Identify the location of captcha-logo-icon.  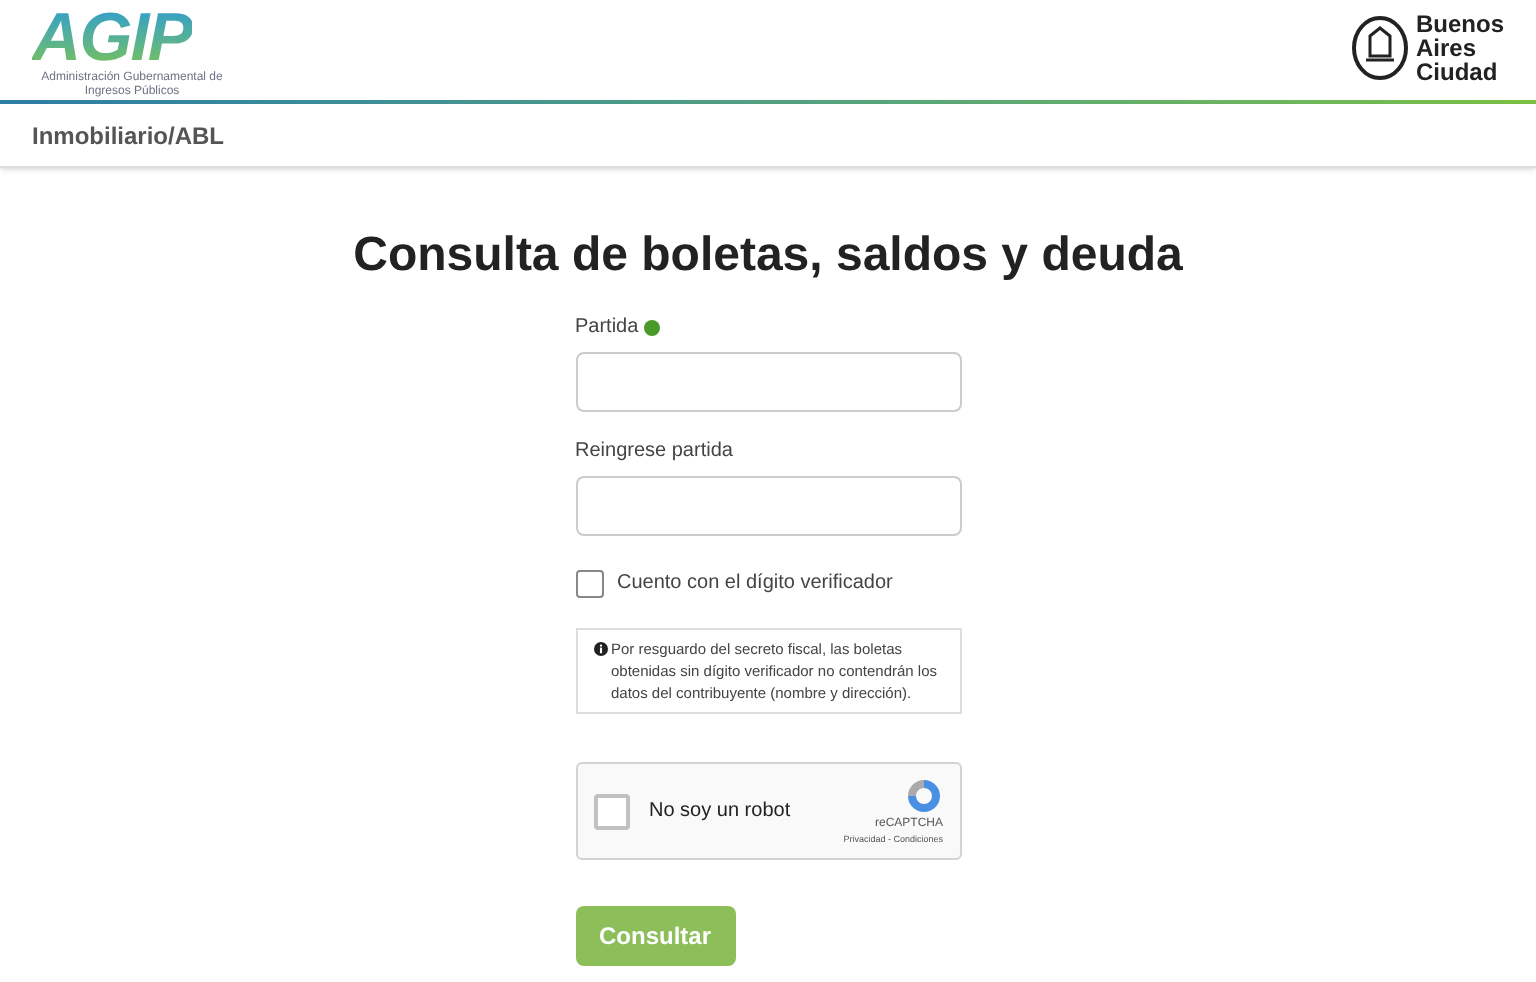
(923, 795).